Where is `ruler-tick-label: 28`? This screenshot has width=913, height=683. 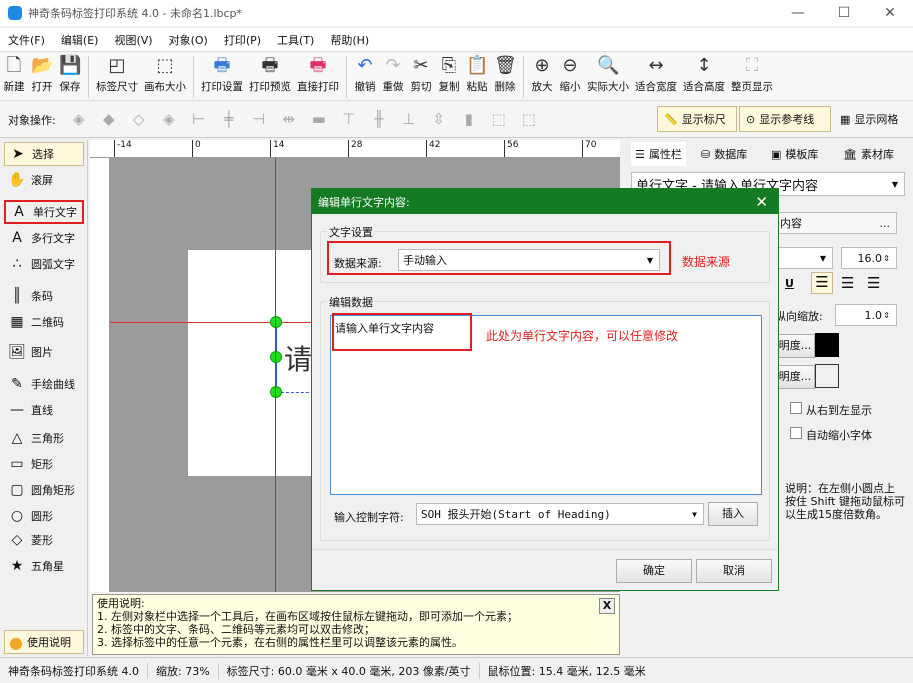
ruler-tick-label: 28 is located at coordinates (355, 148).